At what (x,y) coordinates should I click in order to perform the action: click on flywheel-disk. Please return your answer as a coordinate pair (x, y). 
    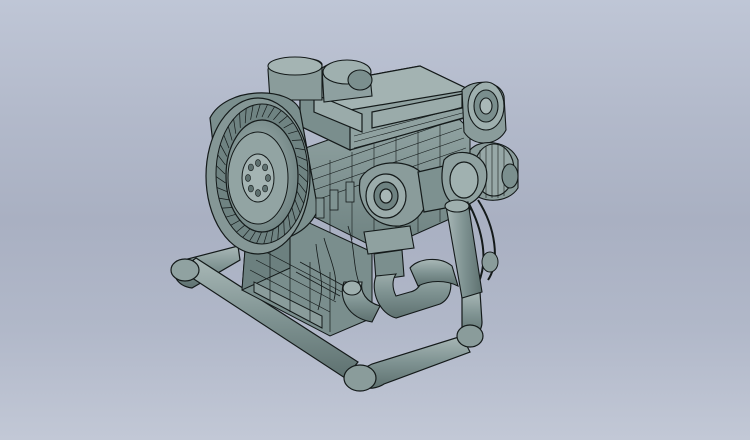
    Looking at the image, I should click on (258, 178).